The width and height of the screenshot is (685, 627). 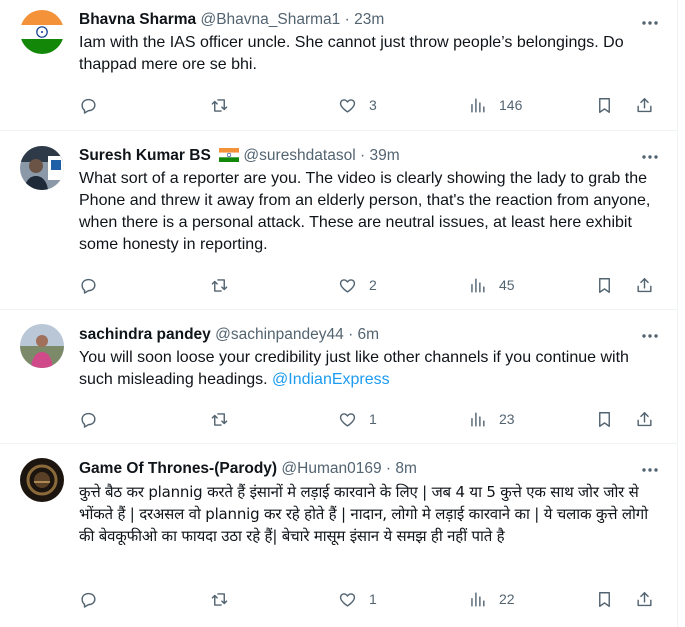 What do you see at coordinates (491, 599) in the screenshot?
I see `views-button: 22` at bounding box center [491, 599].